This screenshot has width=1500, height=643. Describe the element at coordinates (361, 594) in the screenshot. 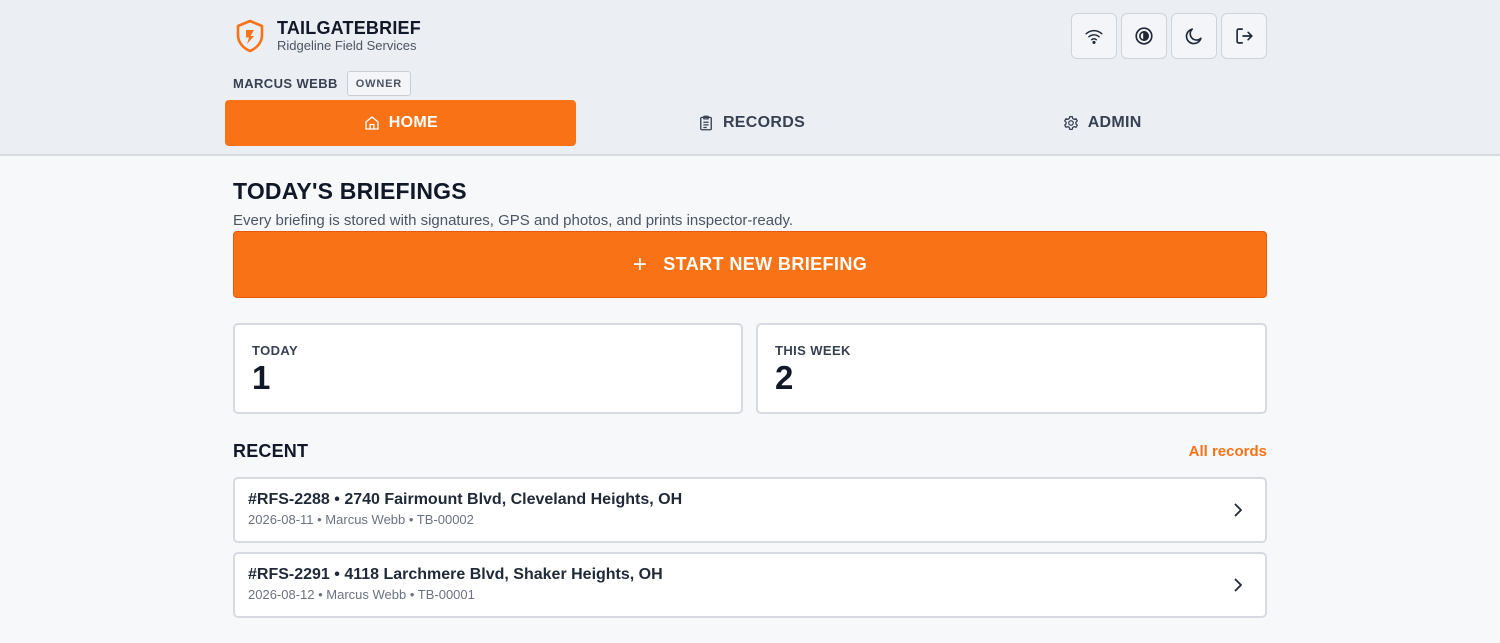

I see `record-meta: 2026-08-12 • Marcus Webb • TB-00001` at that location.